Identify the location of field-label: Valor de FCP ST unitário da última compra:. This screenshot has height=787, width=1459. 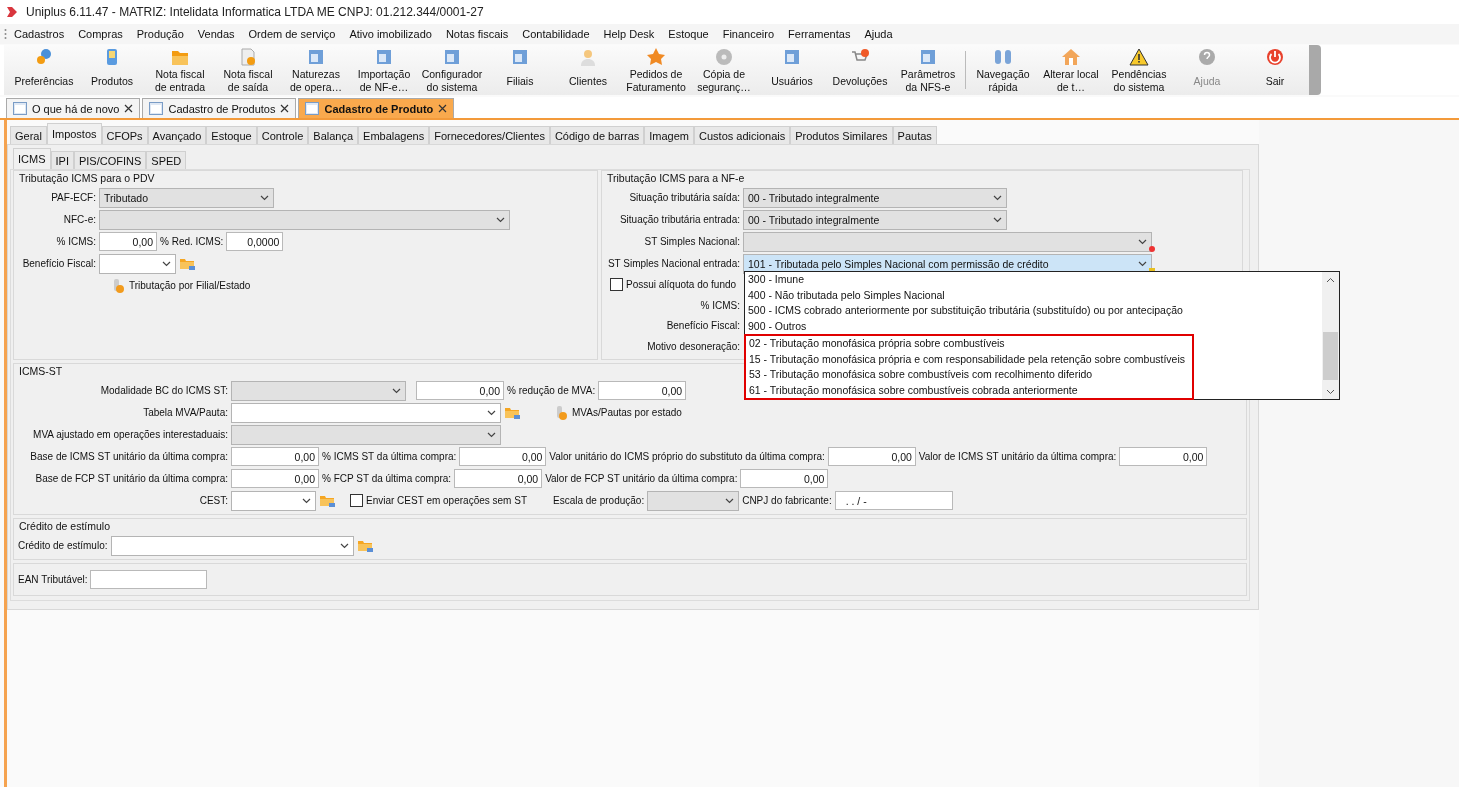
(641, 478).